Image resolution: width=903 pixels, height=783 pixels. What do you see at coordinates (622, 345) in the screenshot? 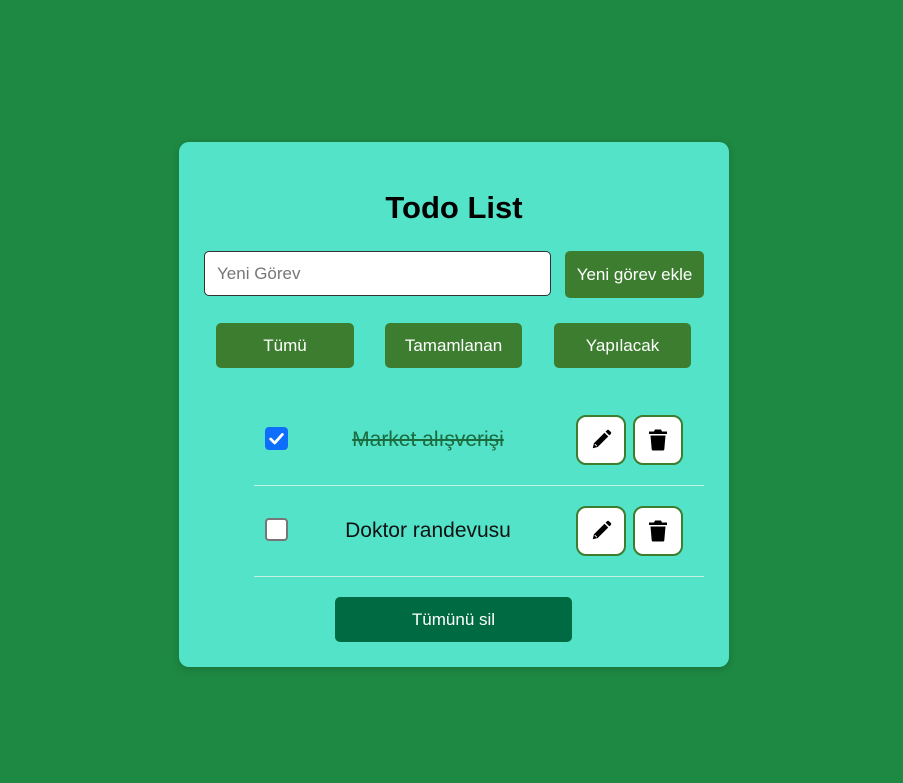
I see `filter-todo-button: Yapılacak` at bounding box center [622, 345].